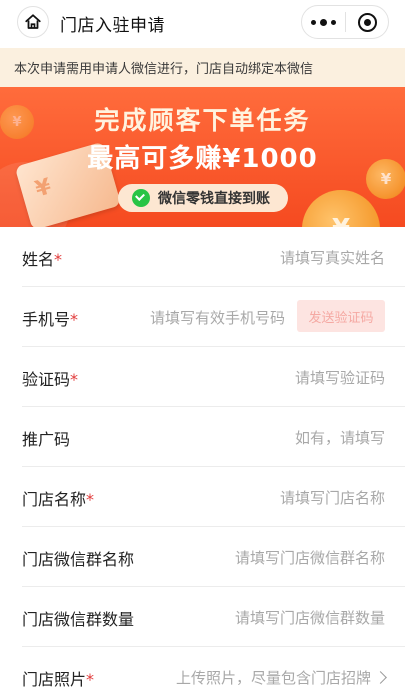 The image size is (405, 696). I want to click on nav-header: 门店入驻申请, so click(202, 23).